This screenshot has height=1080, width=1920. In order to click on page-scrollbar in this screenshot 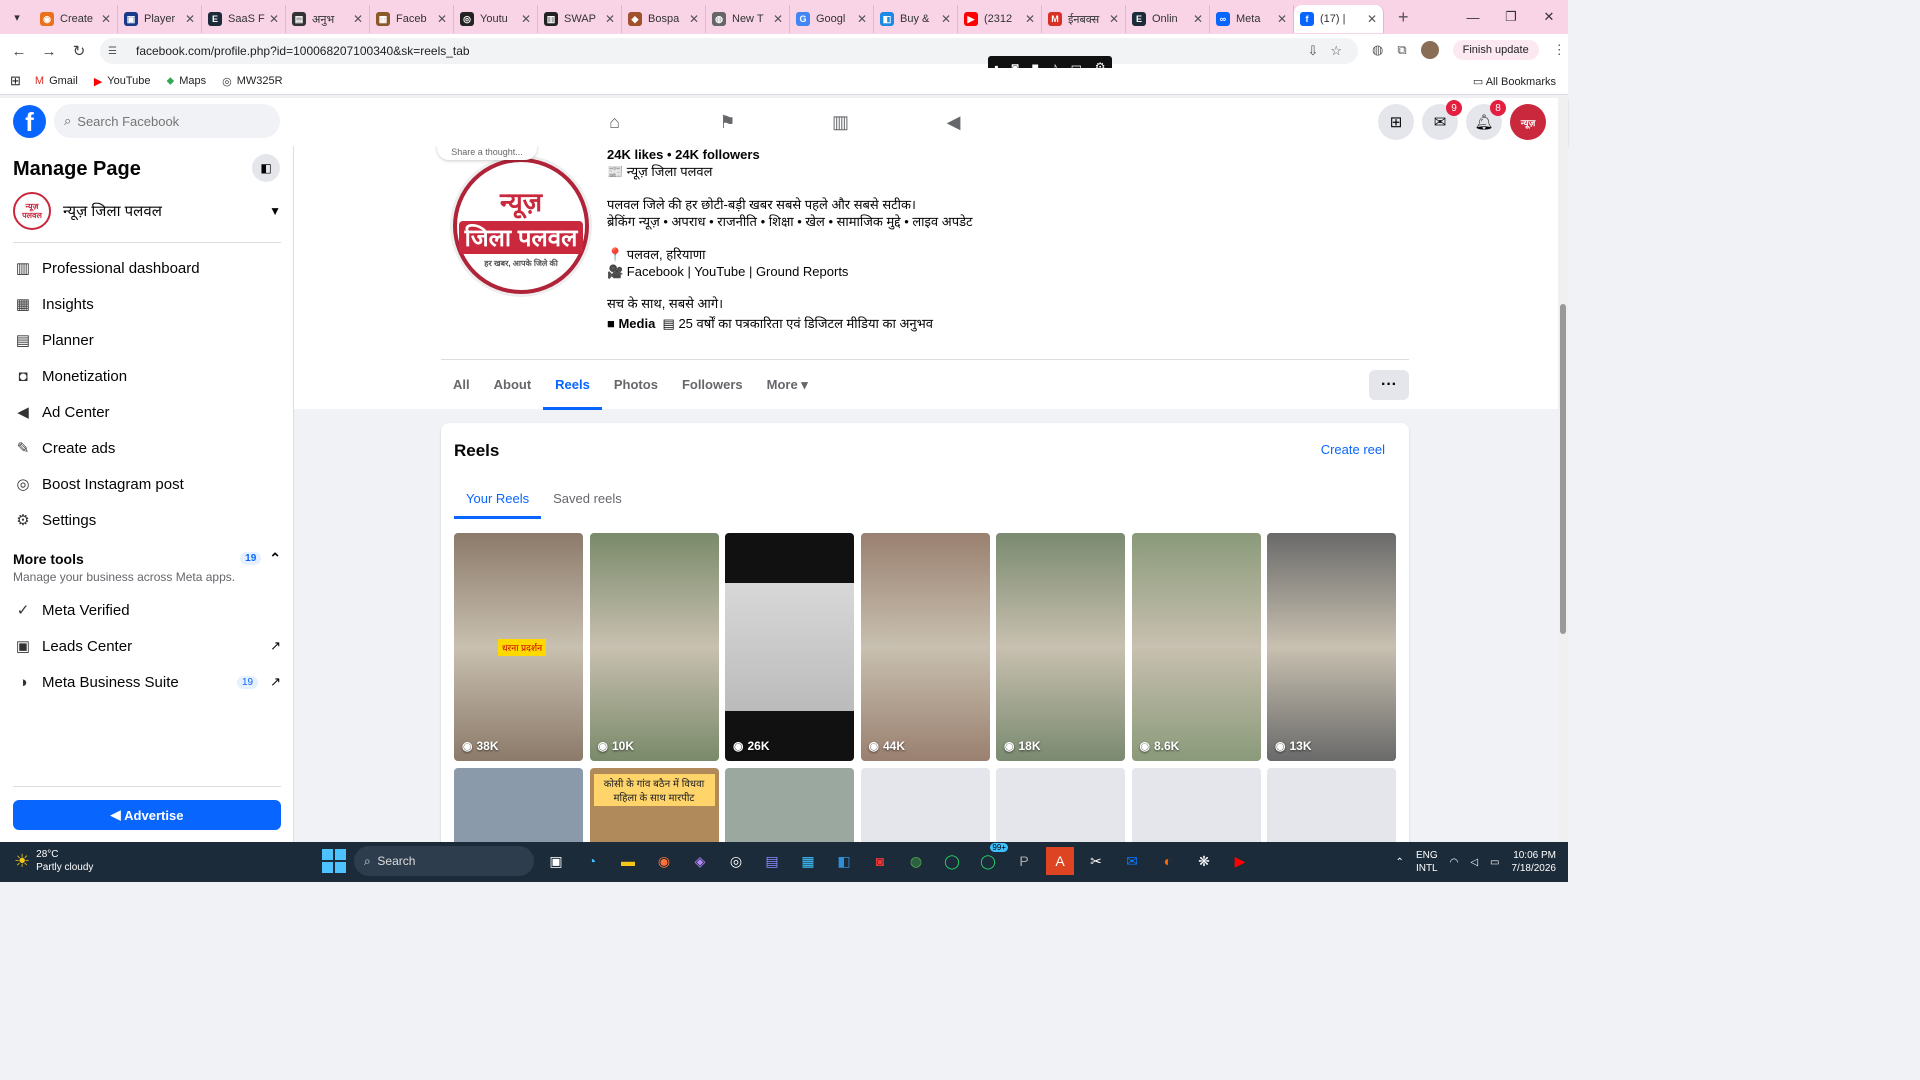, I will do `click(1563, 470)`.